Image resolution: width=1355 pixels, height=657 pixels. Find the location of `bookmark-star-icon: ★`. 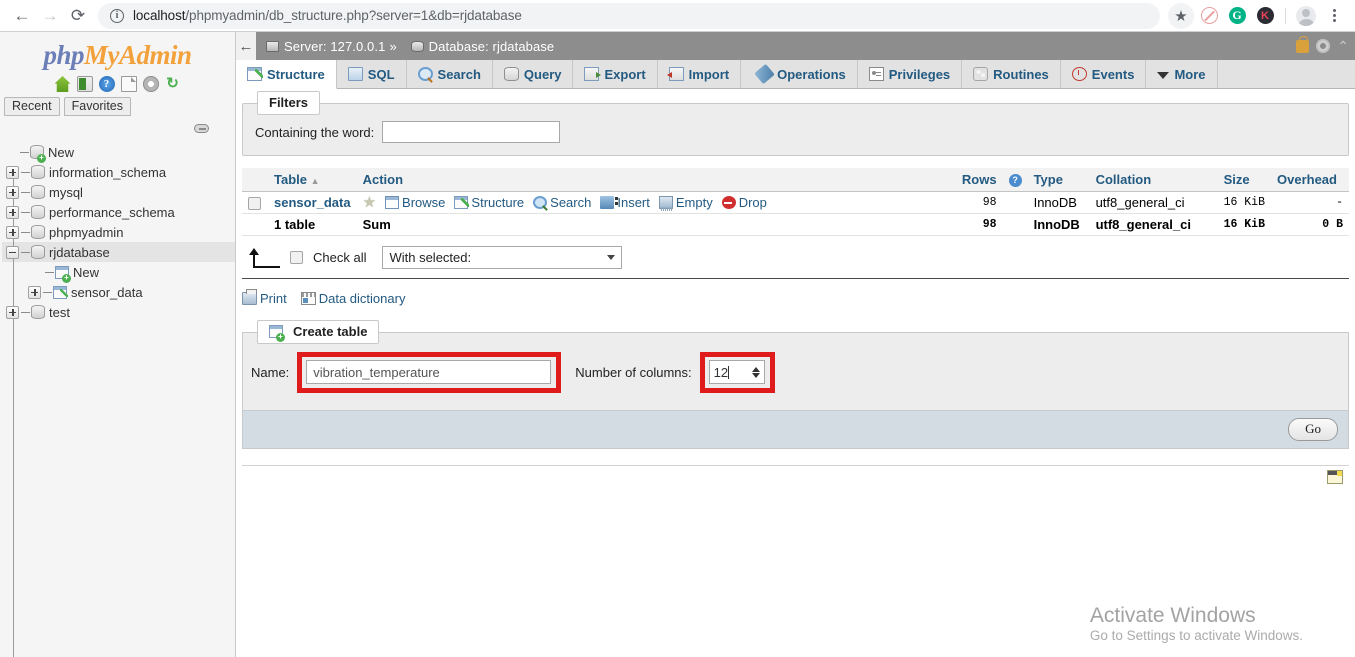

bookmark-star-icon: ★ is located at coordinates (1181, 15).